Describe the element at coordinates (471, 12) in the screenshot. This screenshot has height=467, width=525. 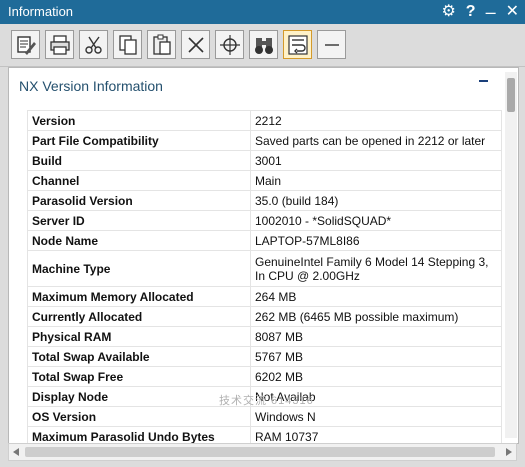
I see `help-icon: ?` at that location.